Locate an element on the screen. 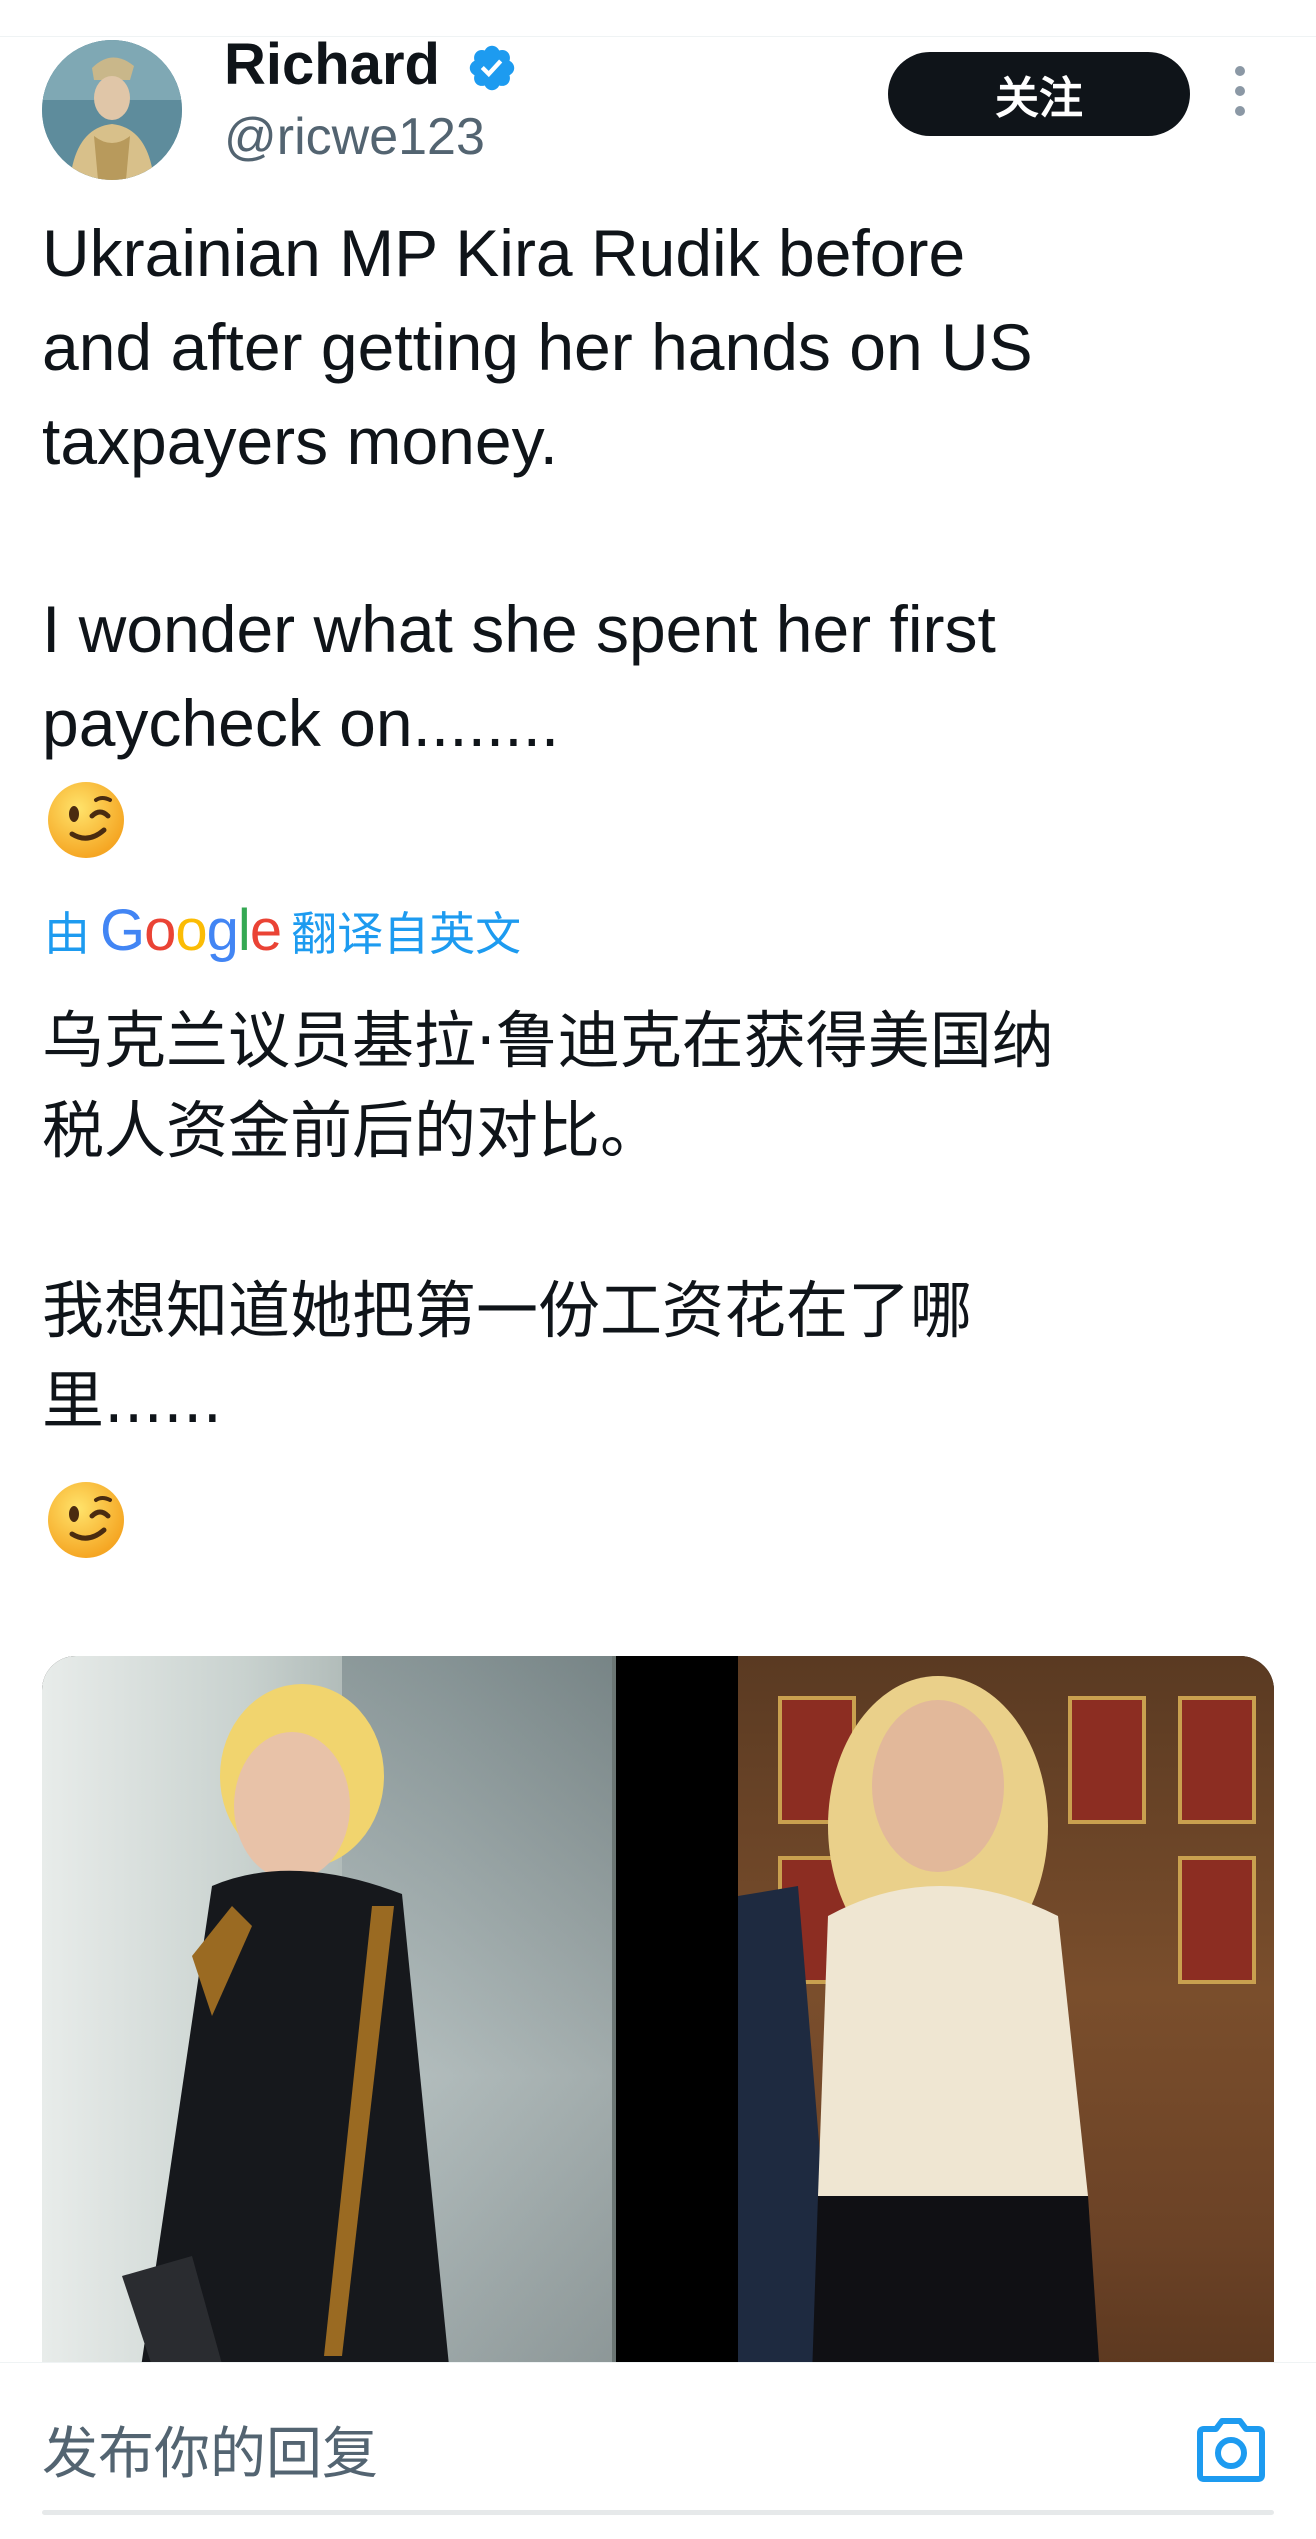 Image resolution: width=1316 pixels, height=2539 pixels. translation-attribution: 由 Google 翻译自英文 is located at coordinates (282, 931).